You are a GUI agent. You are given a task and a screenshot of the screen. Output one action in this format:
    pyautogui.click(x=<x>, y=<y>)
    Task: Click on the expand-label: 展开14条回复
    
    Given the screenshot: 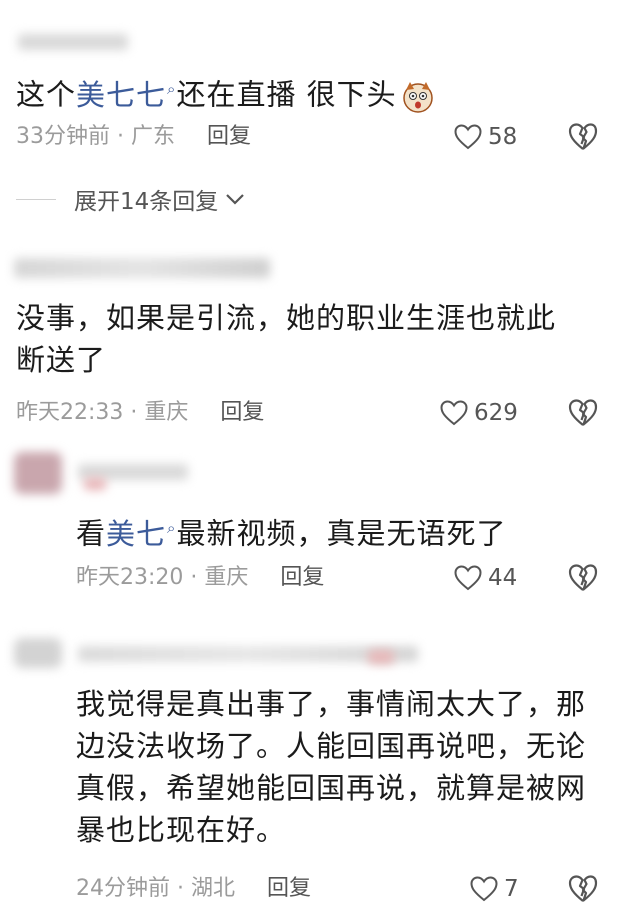 What is the action you would take?
    pyautogui.click(x=146, y=202)
    